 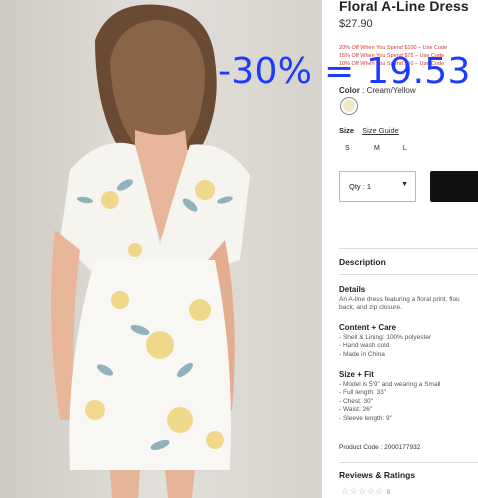 I want to click on list-item: - Made in China, so click(x=362, y=354).